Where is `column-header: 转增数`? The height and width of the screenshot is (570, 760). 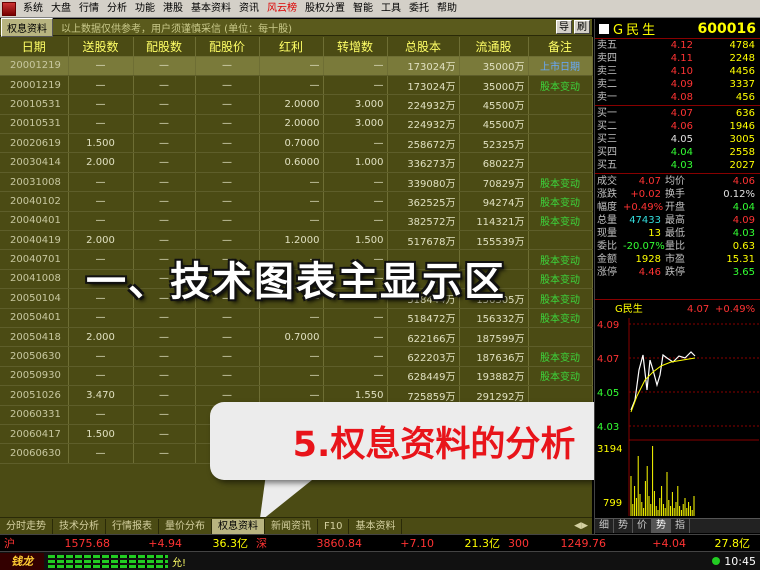 column-header: 转增数 is located at coordinates (355, 47).